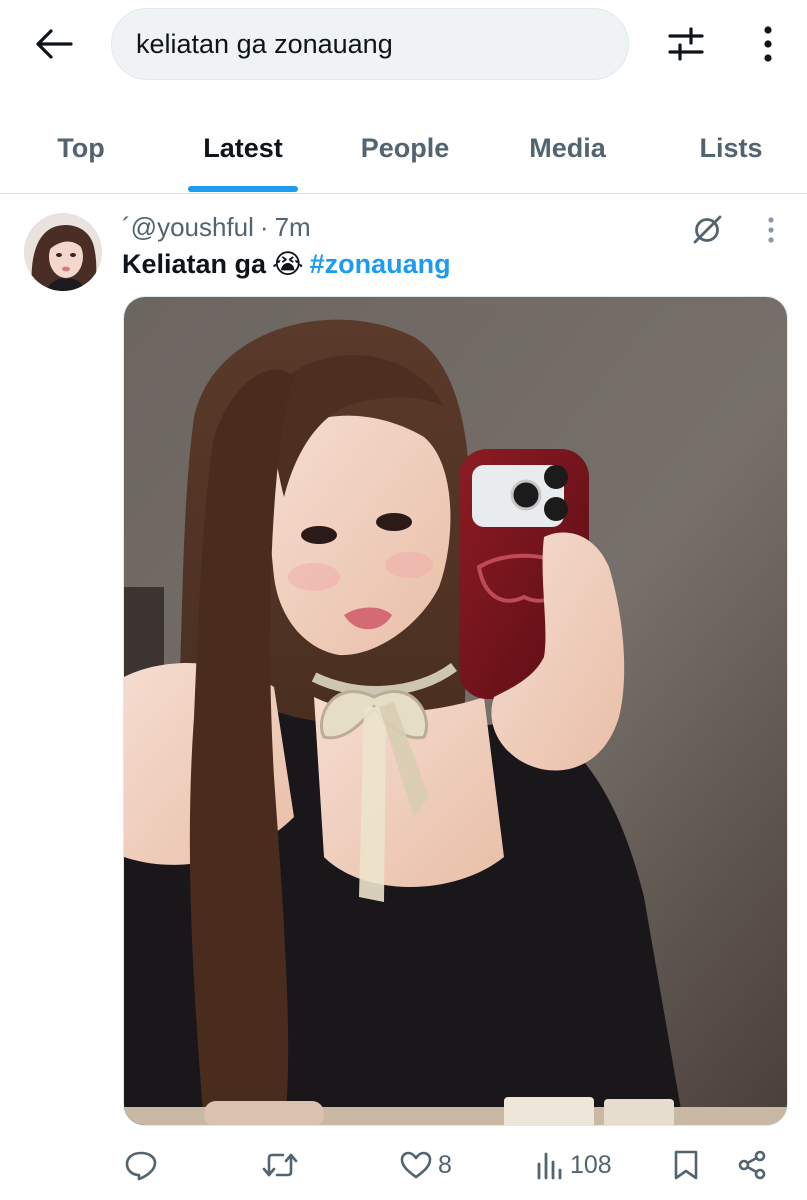 The width and height of the screenshot is (807, 1200). Describe the element at coordinates (416, 1165) in the screenshot. I see `heart-icon` at that location.